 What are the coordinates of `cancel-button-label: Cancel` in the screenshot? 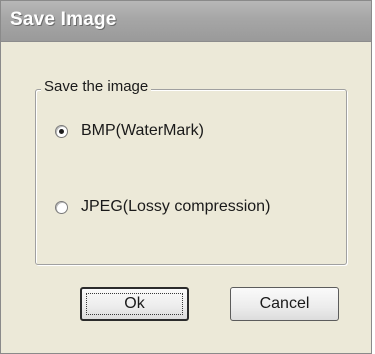 It's located at (284, 303).